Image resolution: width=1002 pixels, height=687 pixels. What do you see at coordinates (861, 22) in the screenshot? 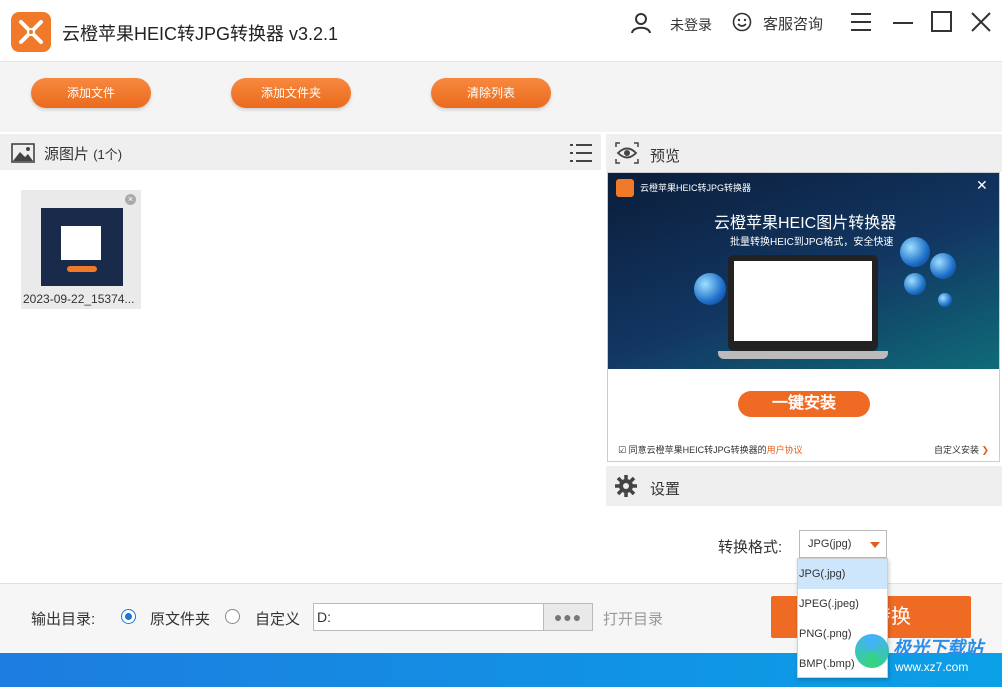
I see `menu-icon` at bounding box center [861, 22].